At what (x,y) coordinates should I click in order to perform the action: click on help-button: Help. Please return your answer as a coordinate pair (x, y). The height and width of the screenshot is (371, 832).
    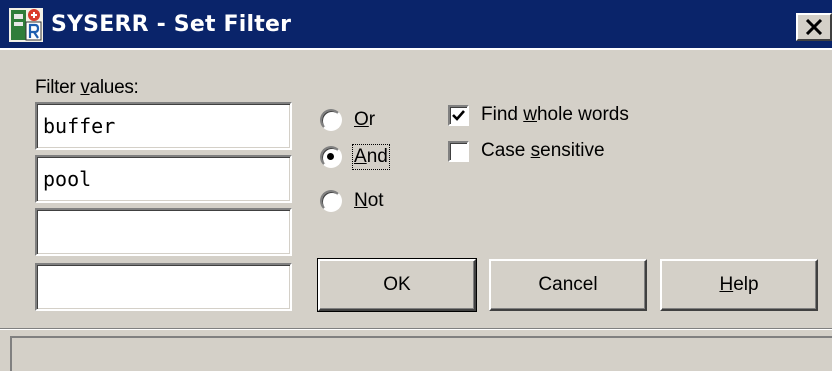
    Looking at the image, I should click on (739, 285).